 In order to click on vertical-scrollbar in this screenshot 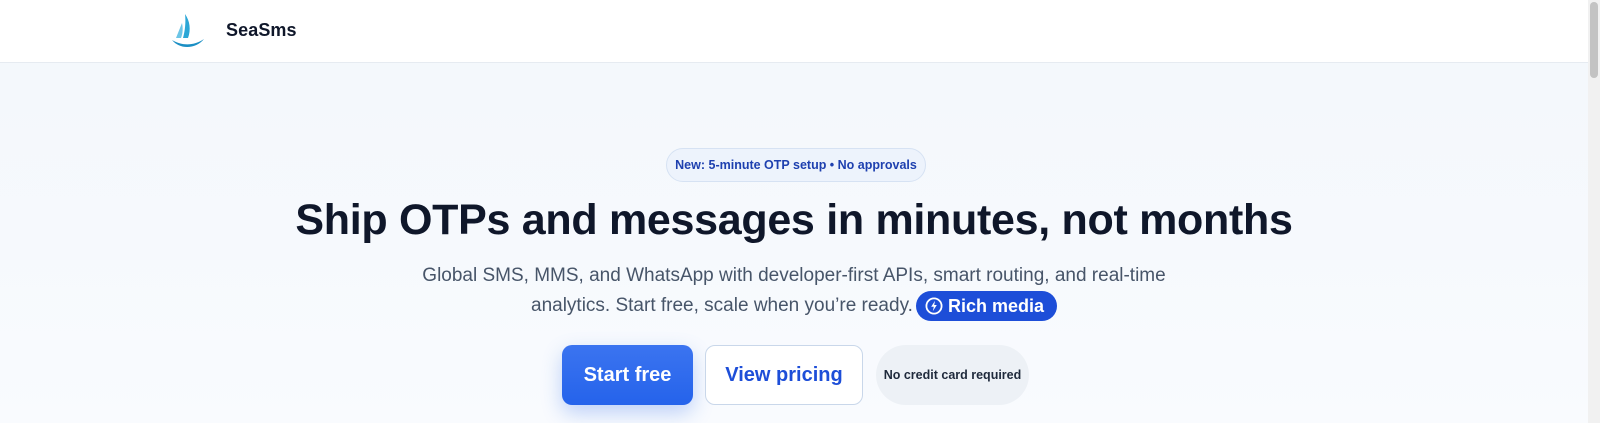, I will do `click(1594, 211)`.